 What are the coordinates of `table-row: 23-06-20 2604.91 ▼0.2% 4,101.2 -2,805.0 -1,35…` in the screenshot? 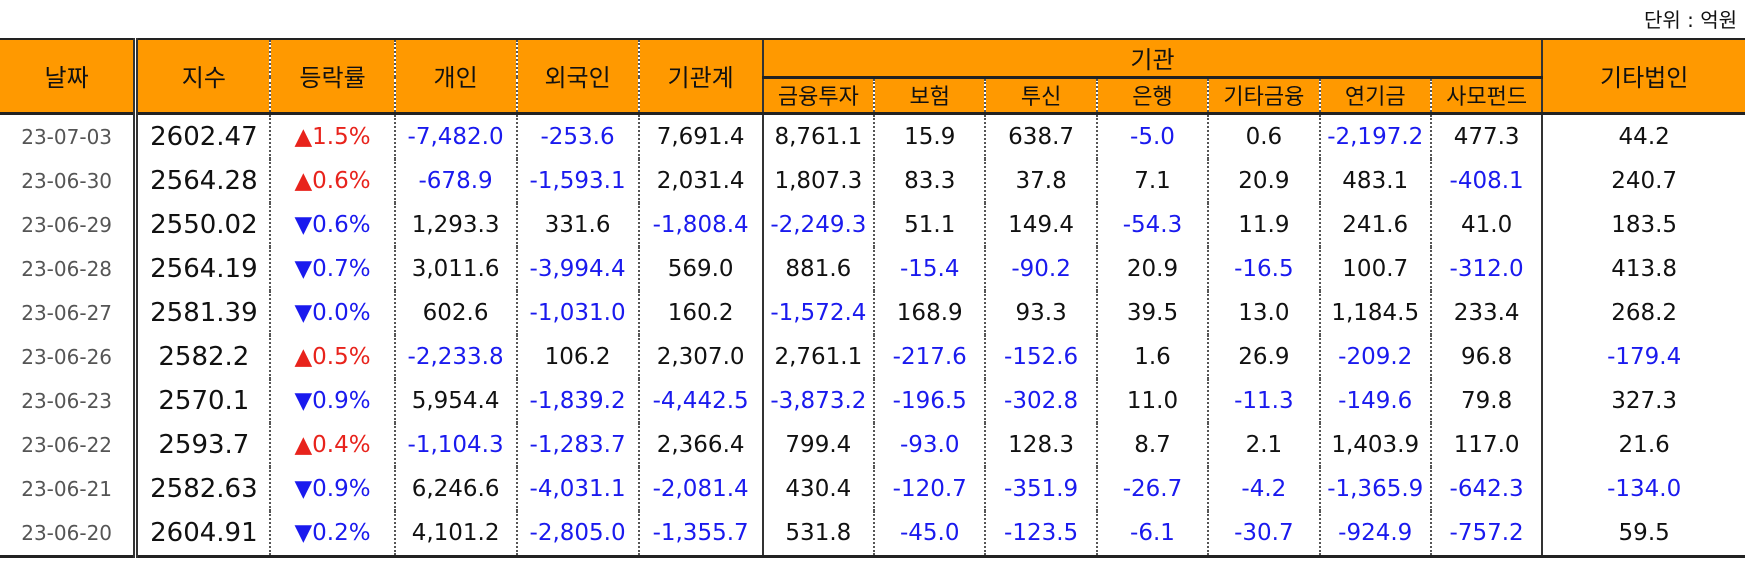 It's located at (872, 534).